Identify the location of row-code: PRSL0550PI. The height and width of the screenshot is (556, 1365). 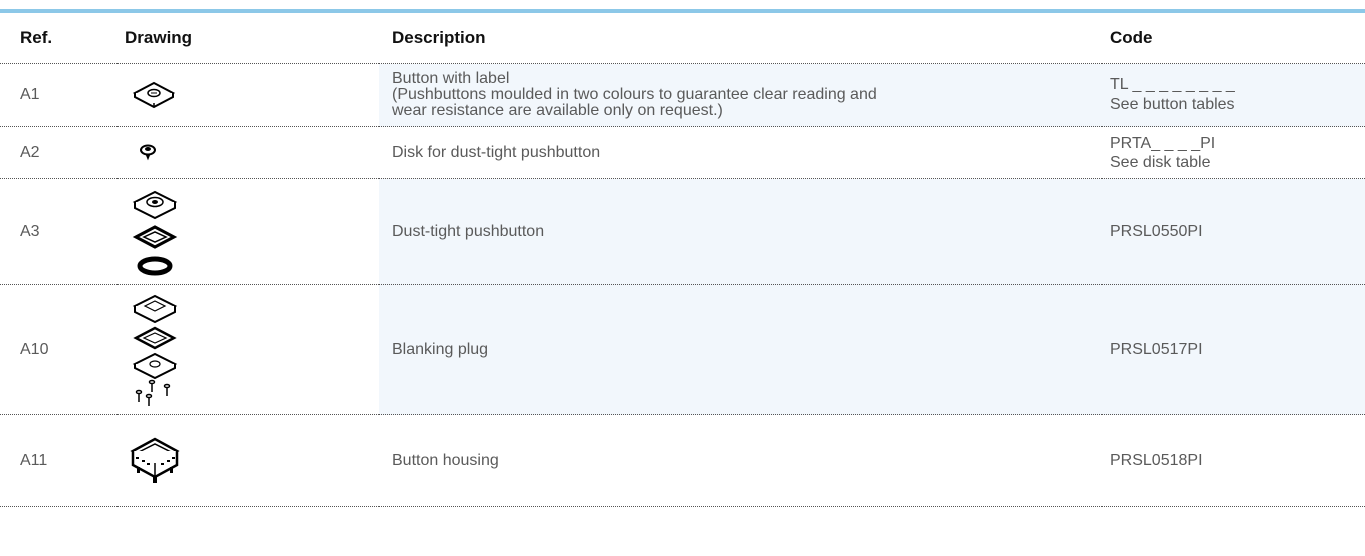
(1233, 231).